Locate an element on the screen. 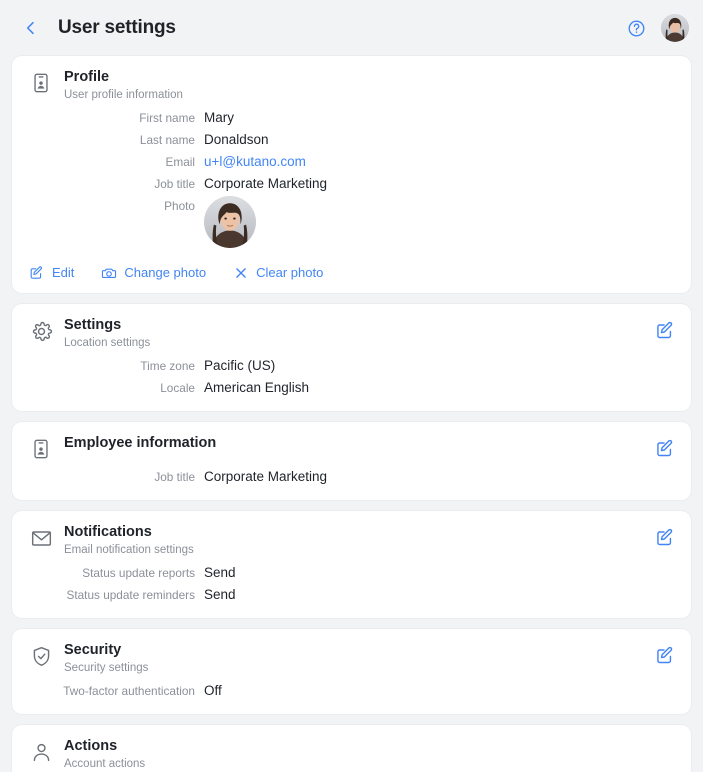 The image size is (703, 772). profile-actions: Edit Change photo Clear photo is located at coordinates (351, 272).